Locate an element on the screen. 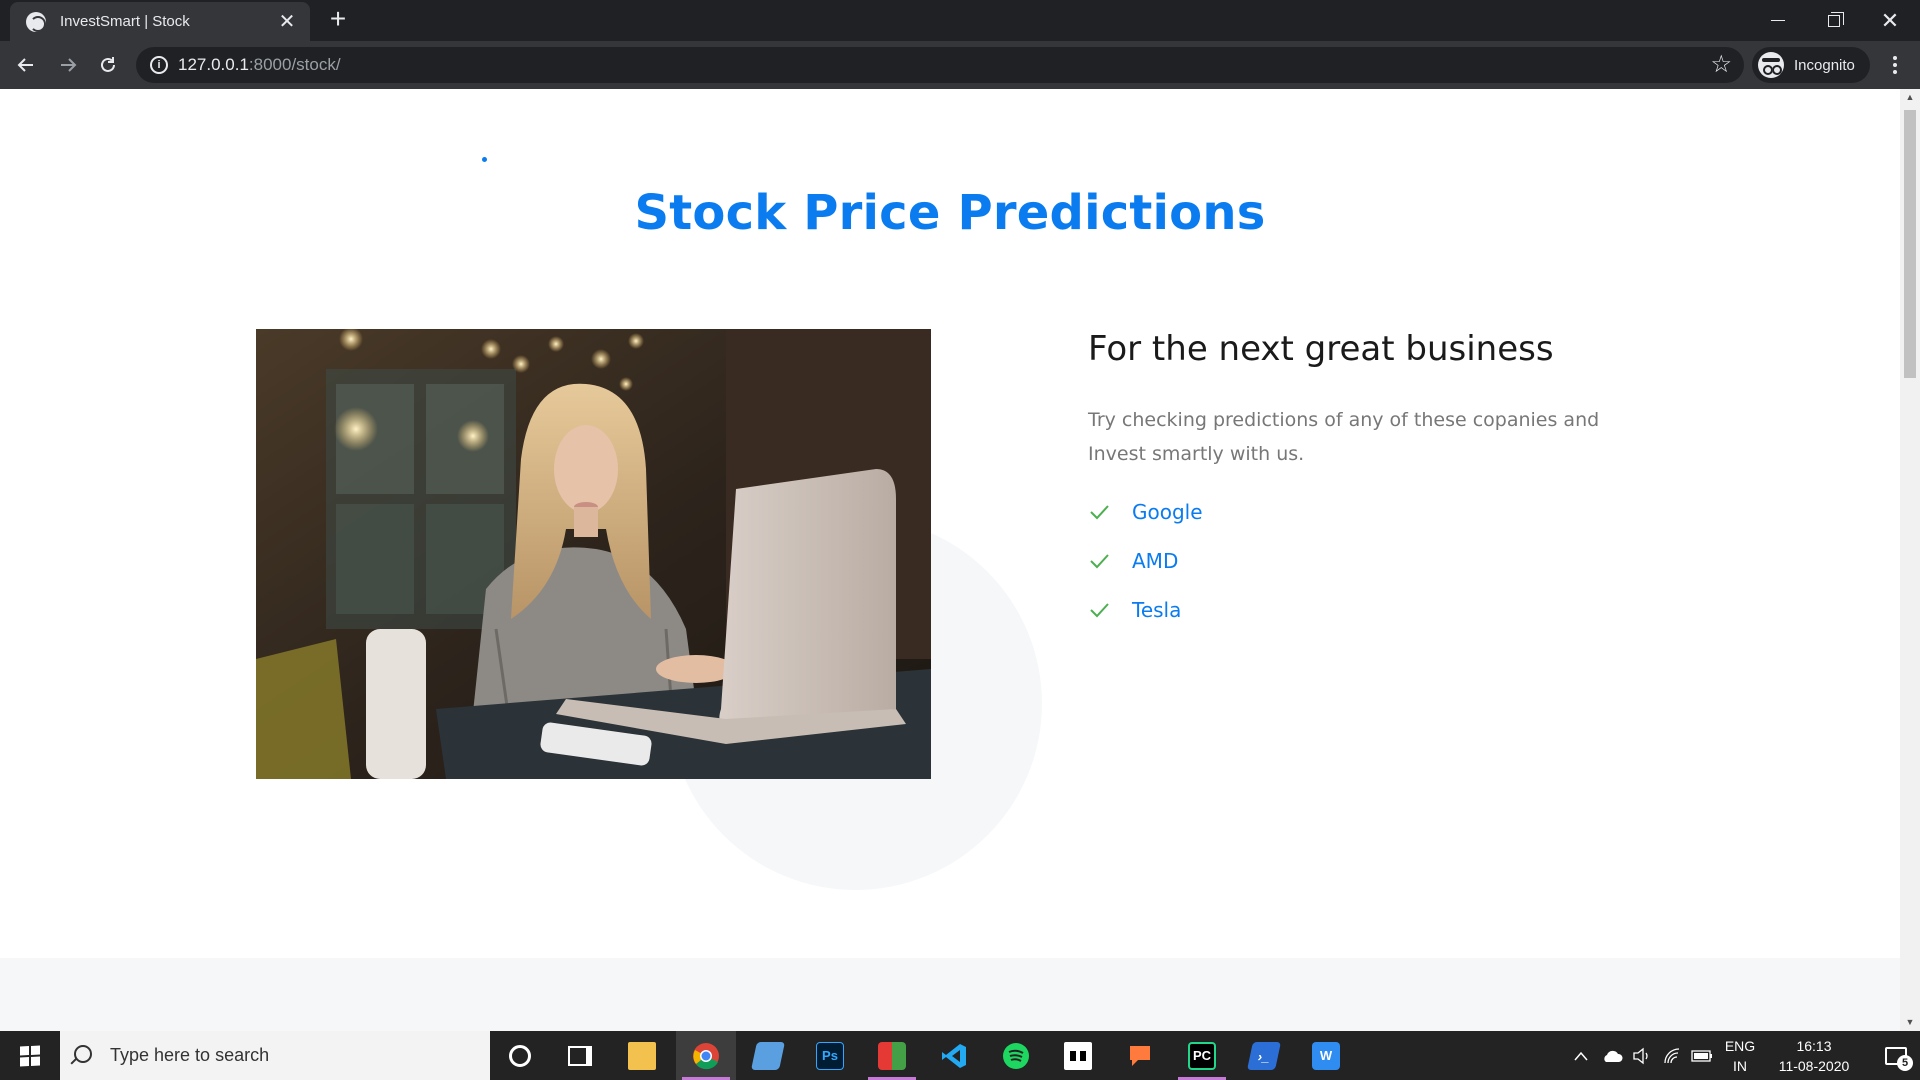  close-window-button: ✕ is located at coordinates (1890, 20).